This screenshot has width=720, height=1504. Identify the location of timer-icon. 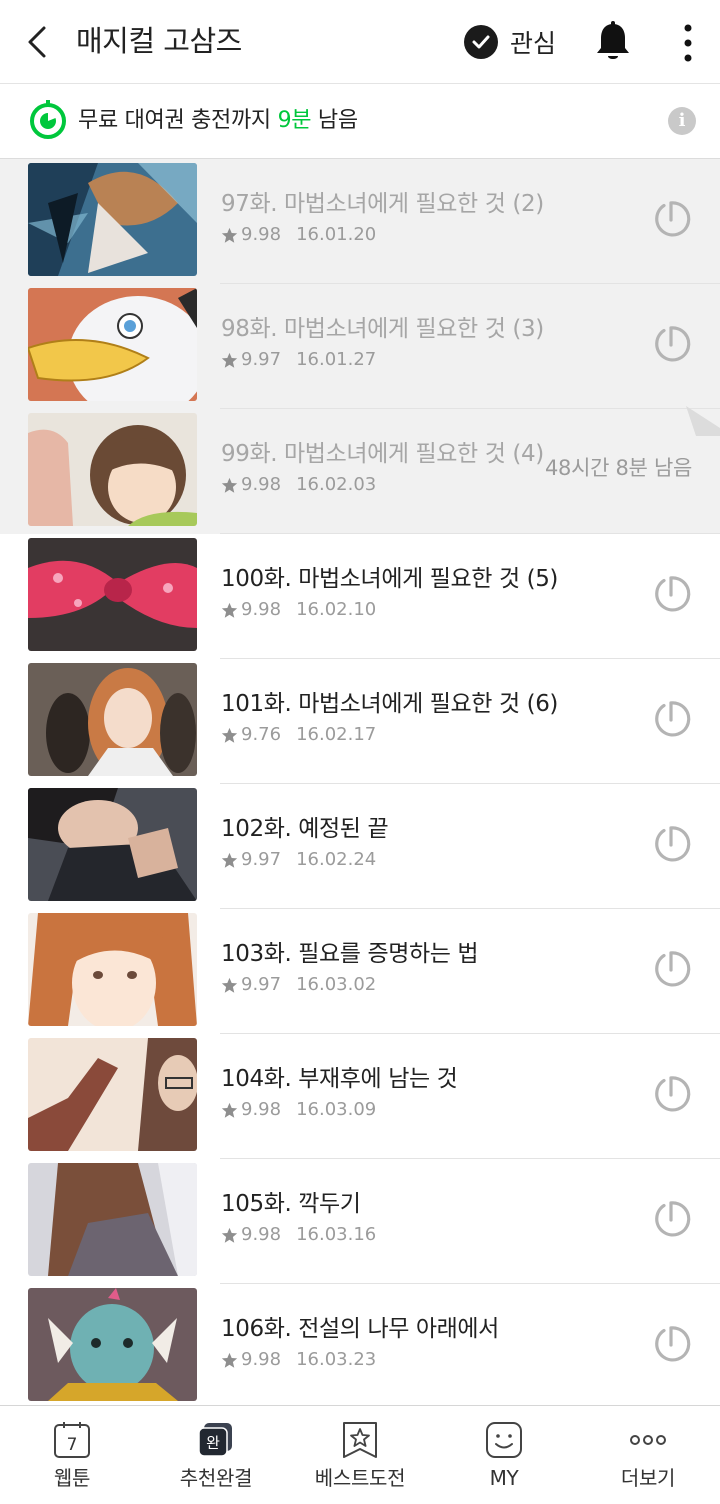
(48, 119).